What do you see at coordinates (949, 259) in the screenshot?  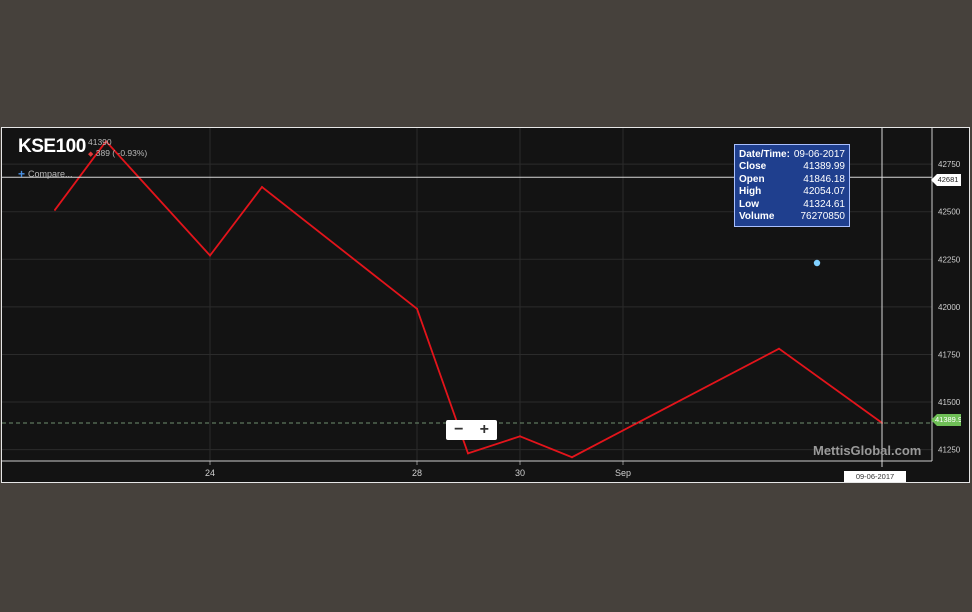 I see `y-tick-label: 42250` at bounding box center [949, 259].